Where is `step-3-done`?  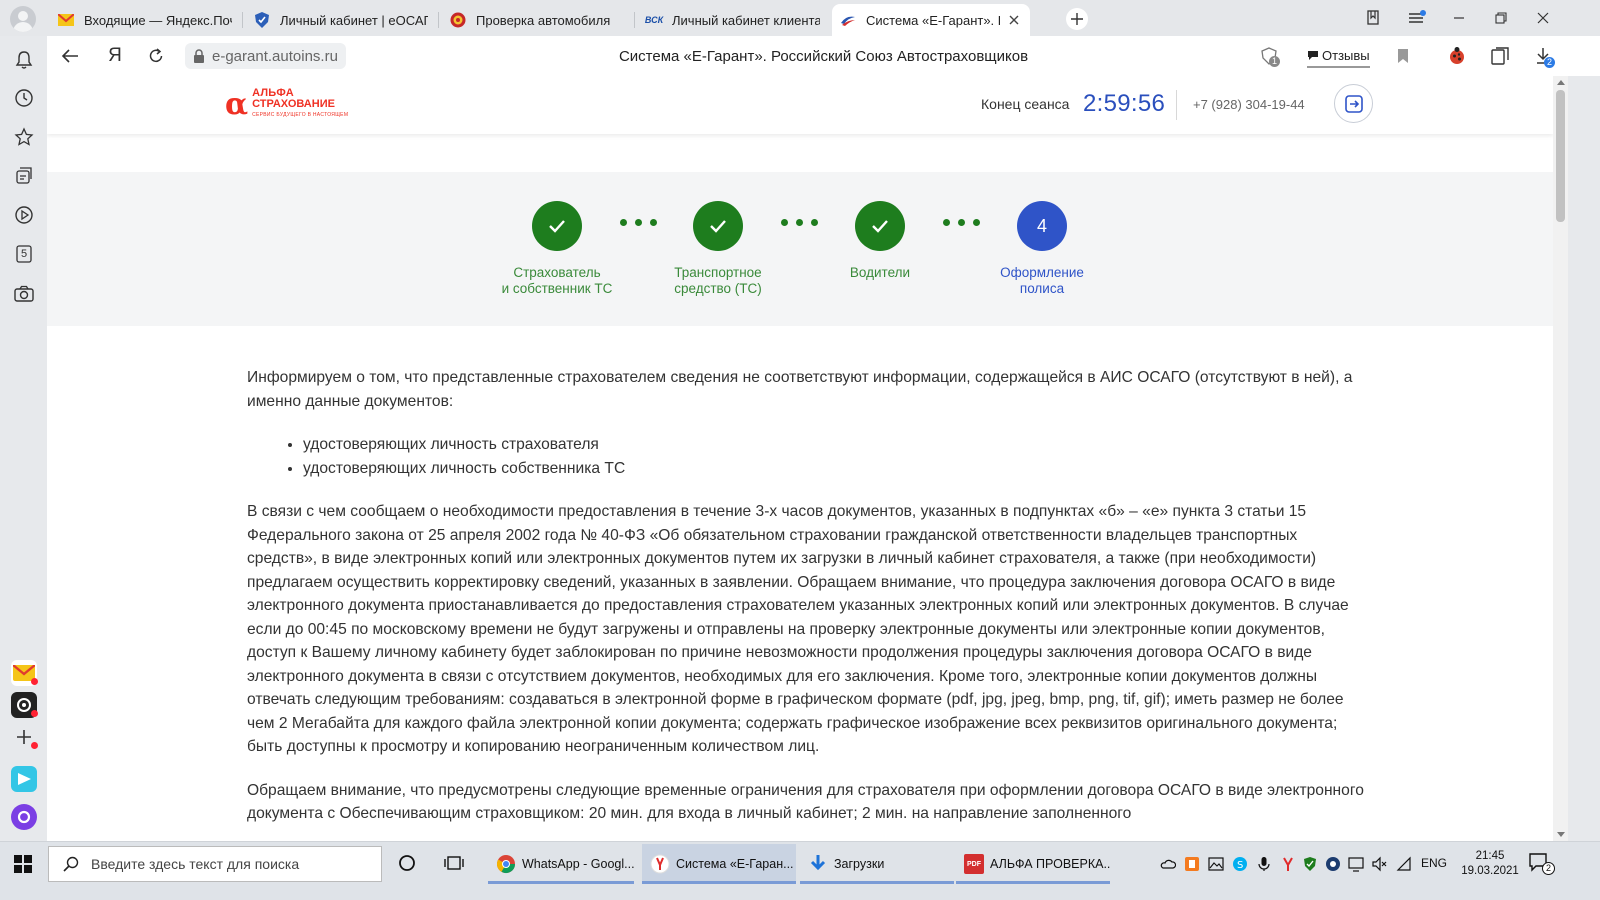
step-3-done is located at coordinates (880, 226).